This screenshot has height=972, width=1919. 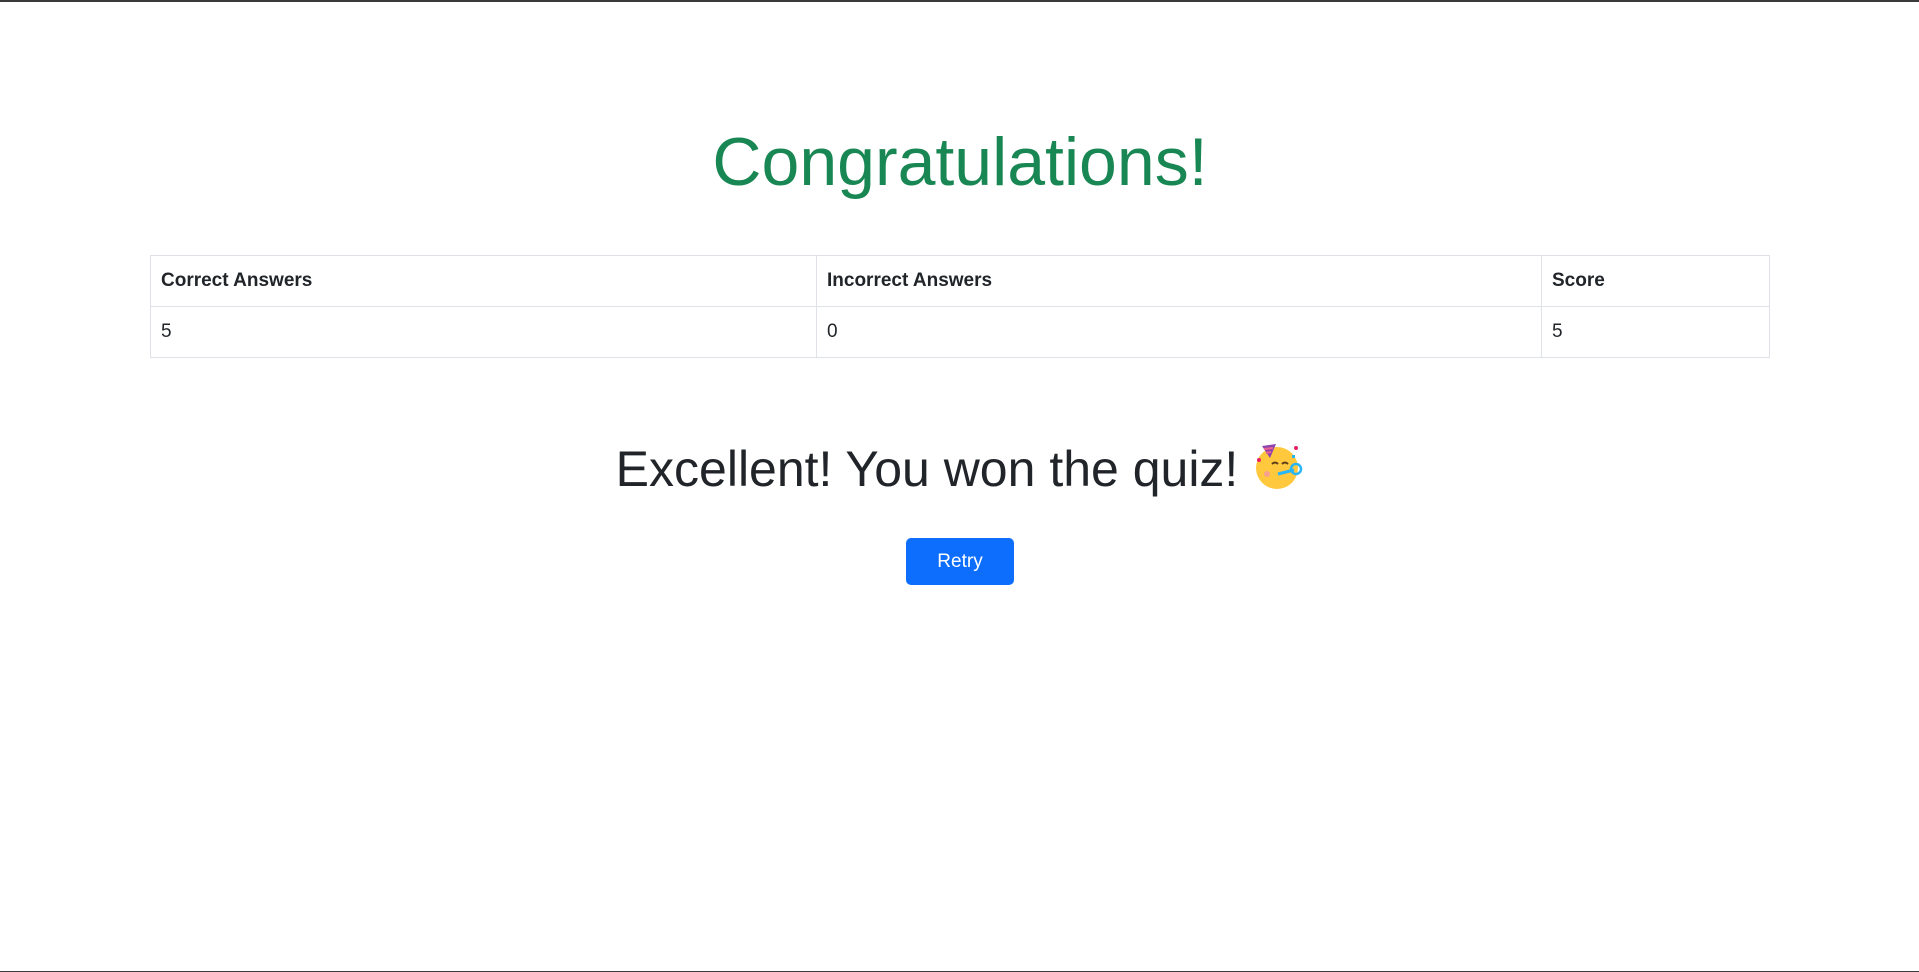 I want to click on table-header-row: Correct Answers Incorrect Answers Score, so click(x=960, y=281).